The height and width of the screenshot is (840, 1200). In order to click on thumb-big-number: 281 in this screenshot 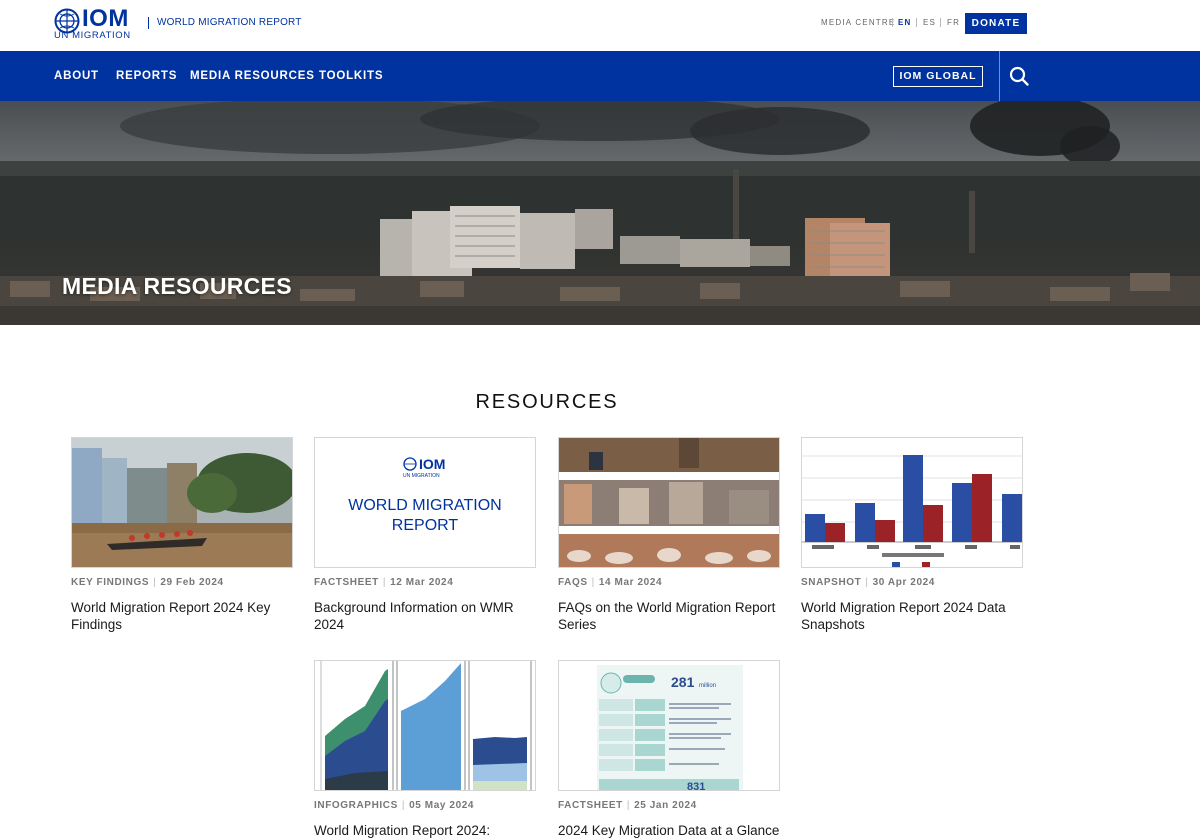, I will do `click(683, 682)`.